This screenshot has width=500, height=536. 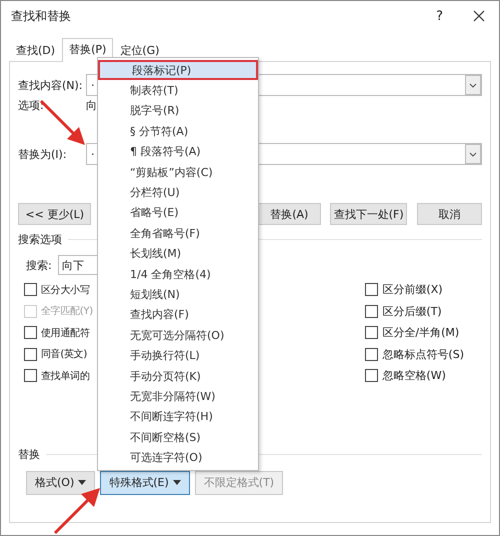 I want to click on menu-item: 不间断连字符(H), so click(x=178, y=417).